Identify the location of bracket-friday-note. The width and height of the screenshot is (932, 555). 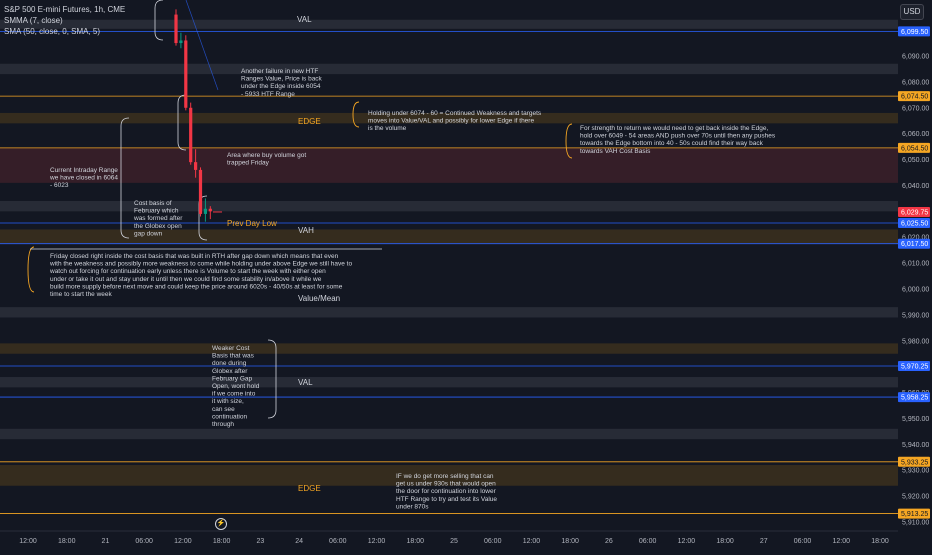
(31, 269).